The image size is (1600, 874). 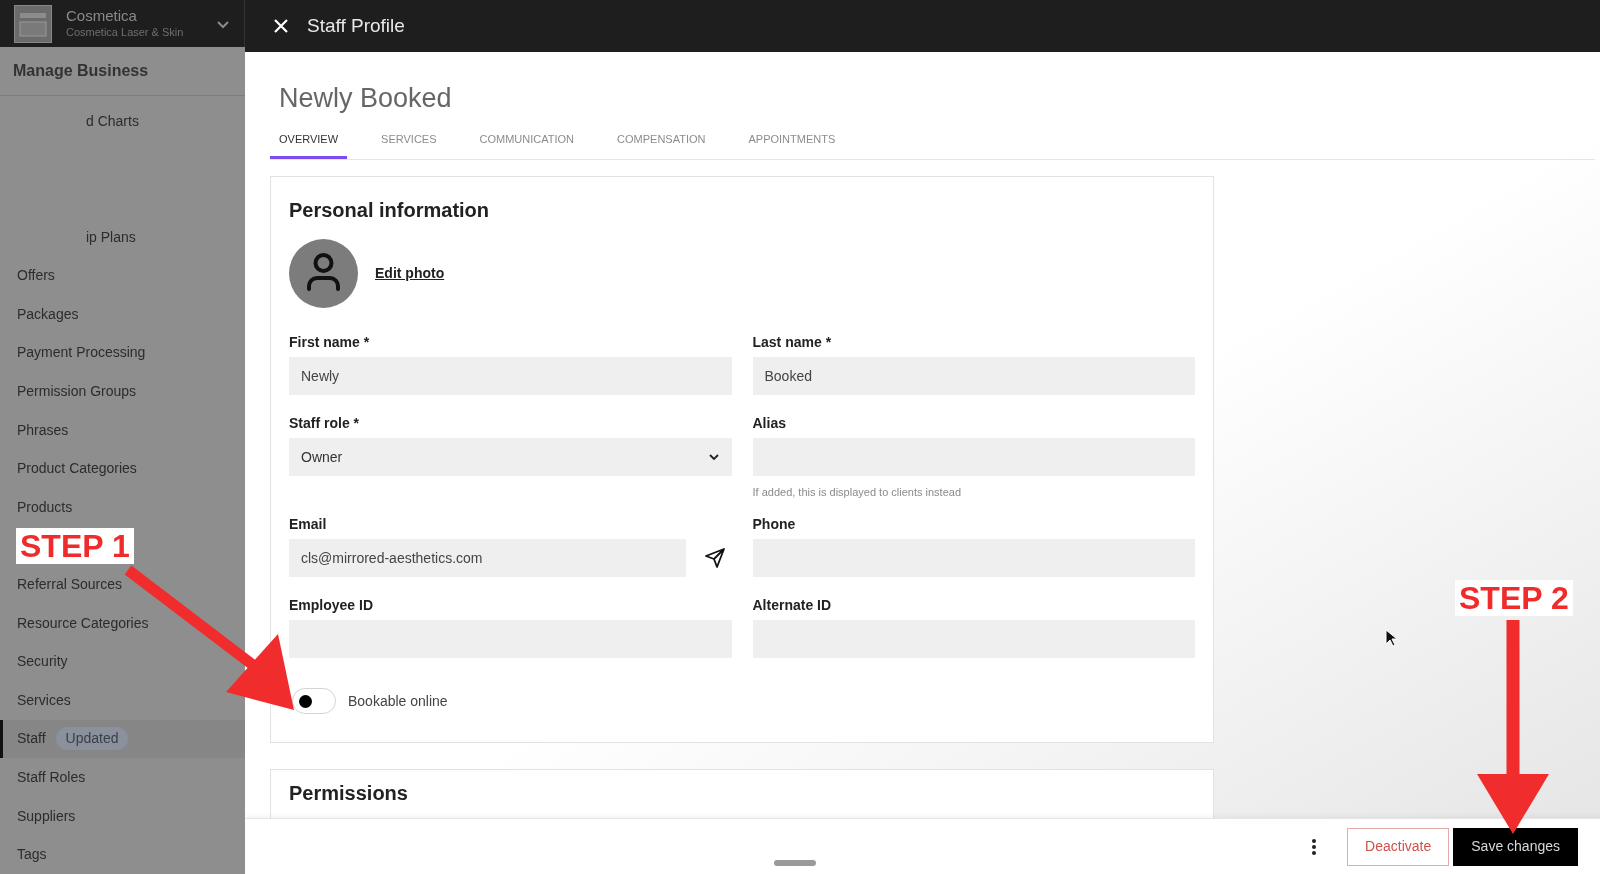 I want to click on close-icon, so click(x=281, y=26).